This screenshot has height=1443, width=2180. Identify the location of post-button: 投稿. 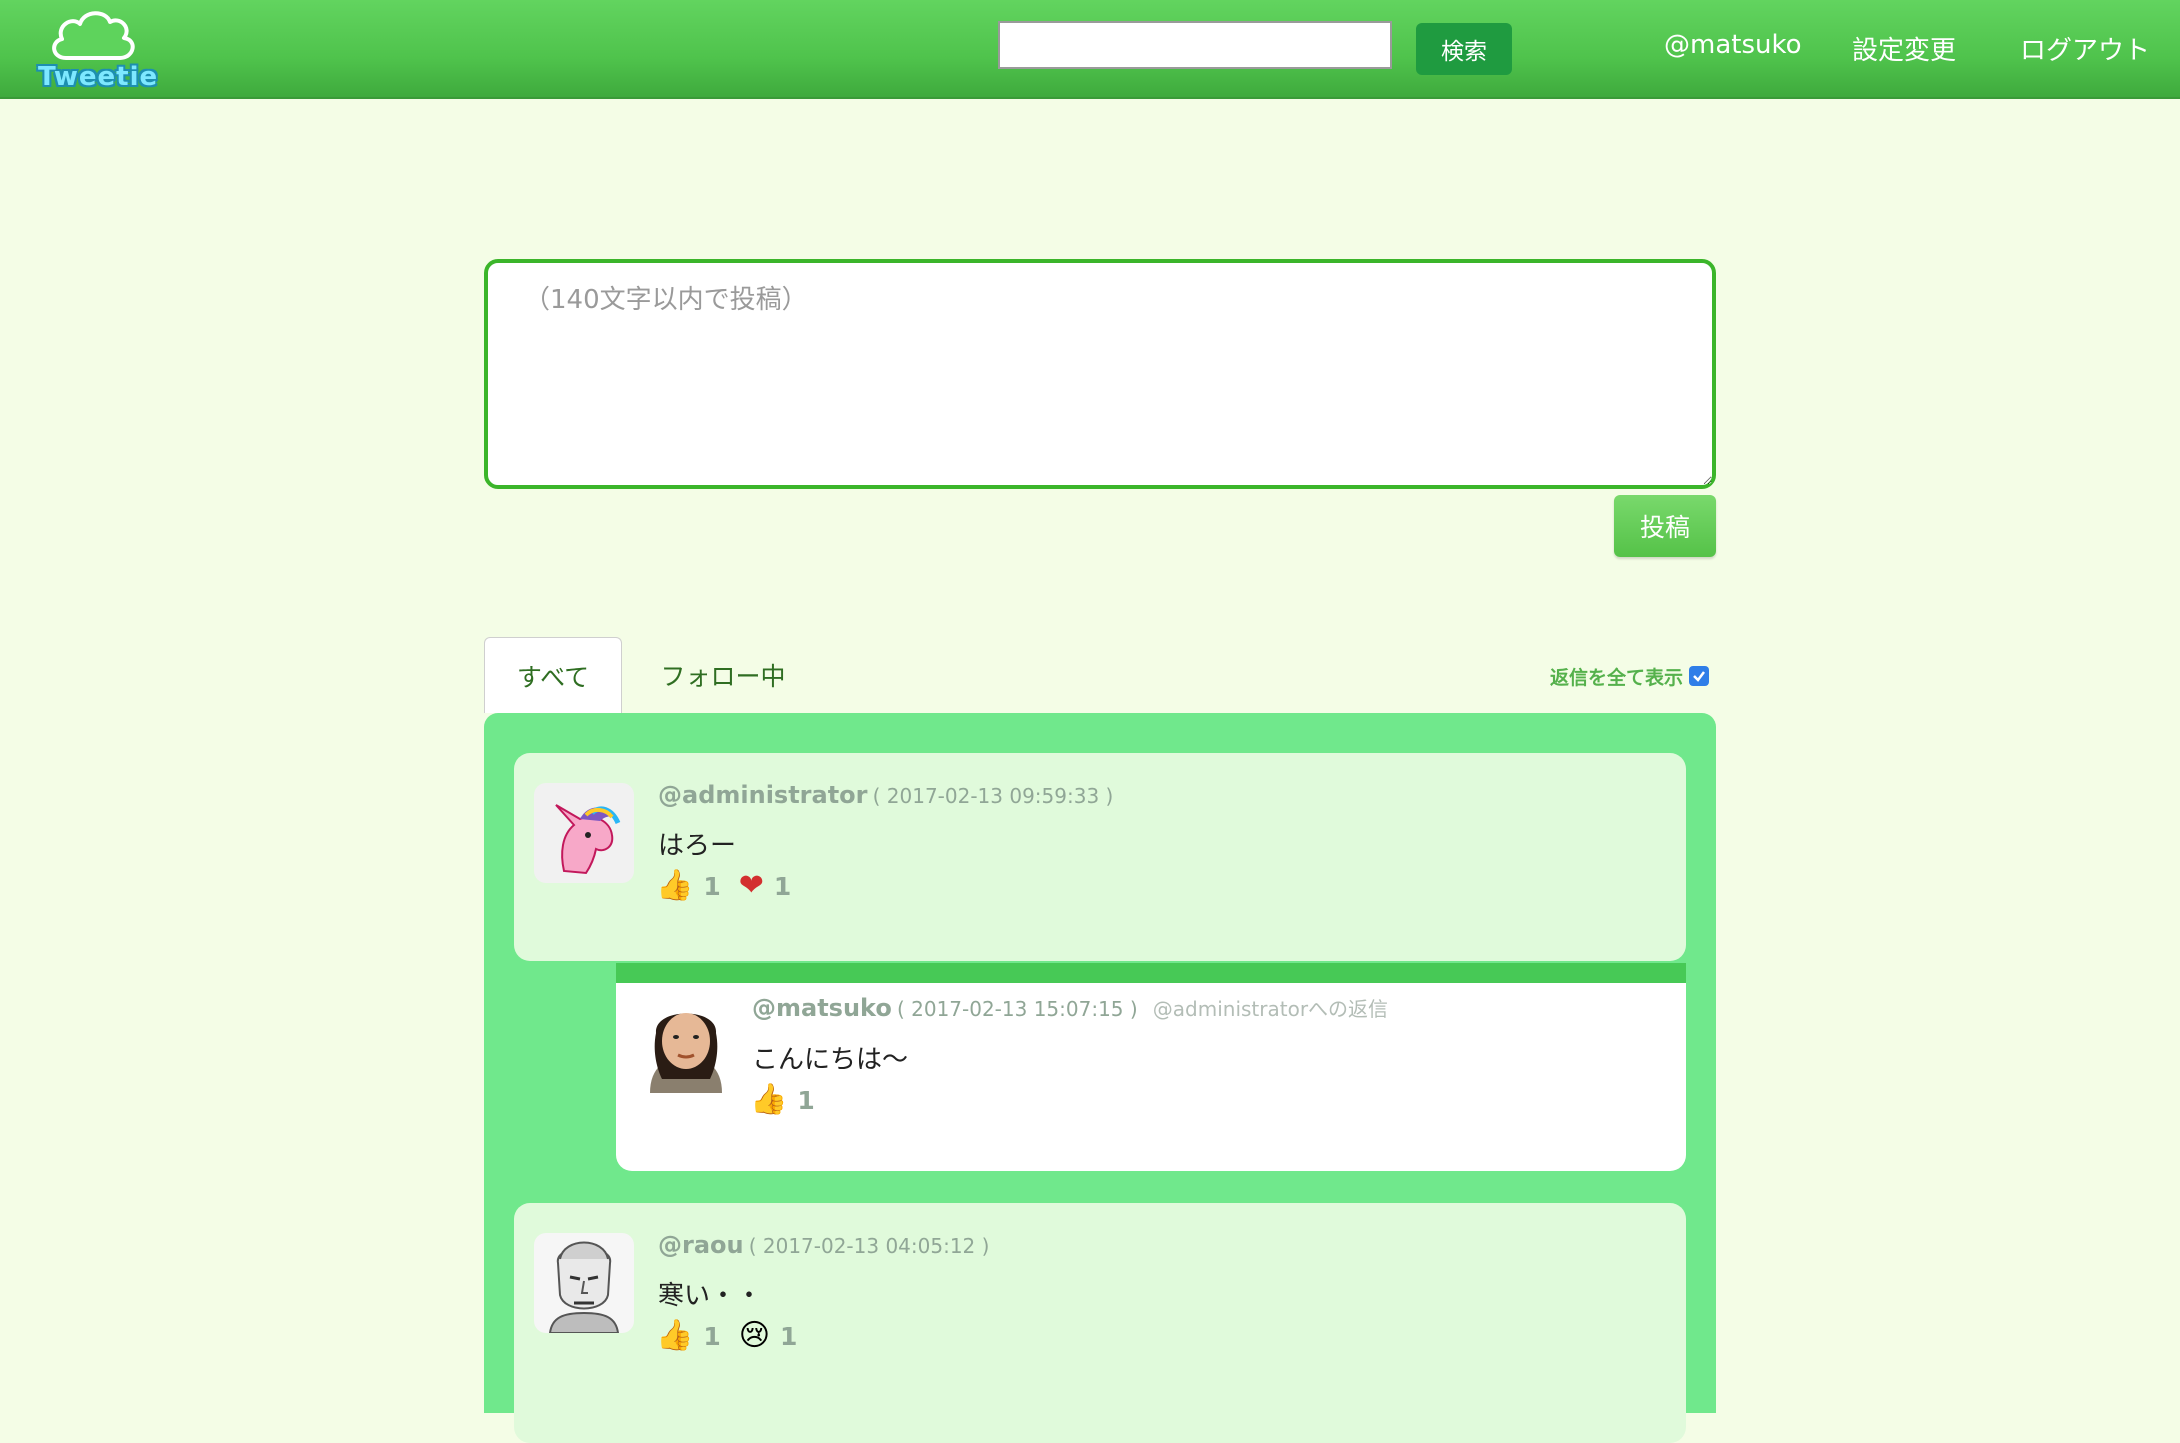
(1665, 526).